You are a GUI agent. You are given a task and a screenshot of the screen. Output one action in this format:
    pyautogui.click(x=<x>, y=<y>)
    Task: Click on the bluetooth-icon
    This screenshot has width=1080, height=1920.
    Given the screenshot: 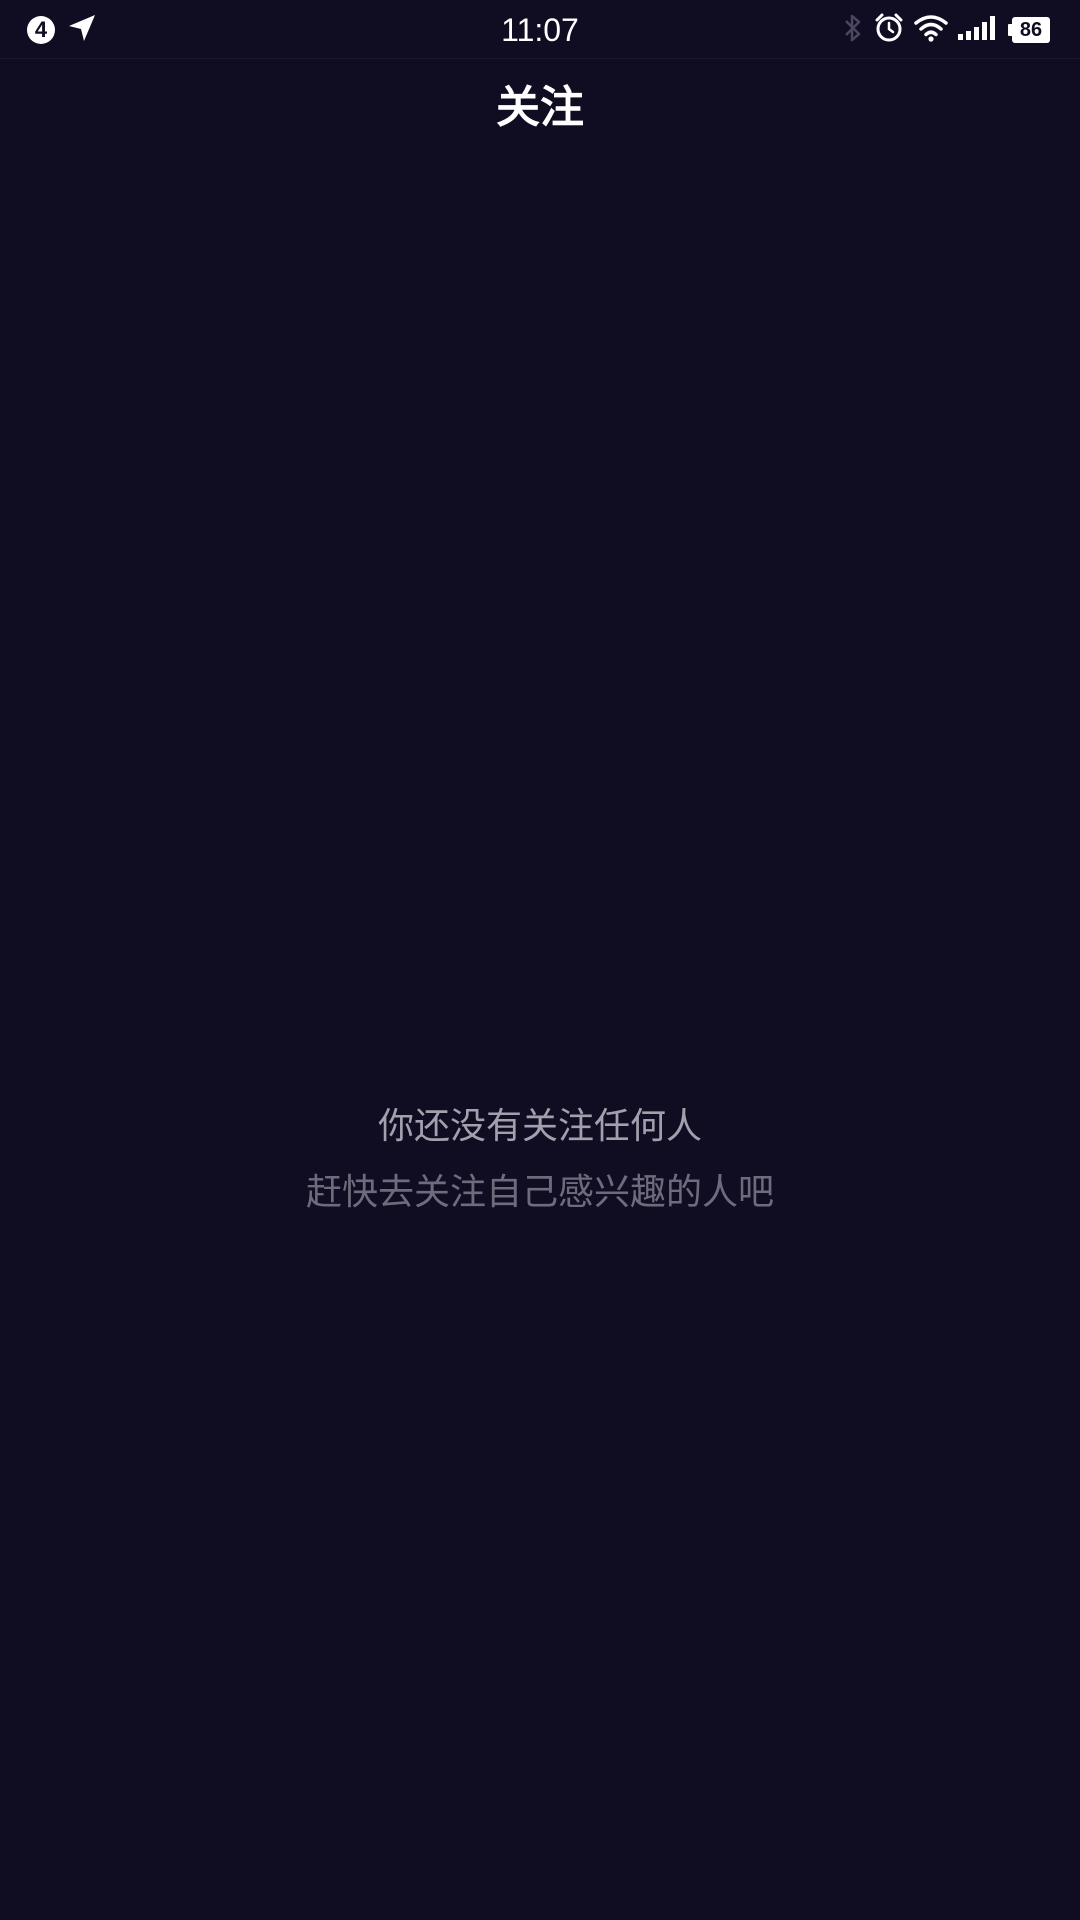 What is the action you would take?
    pyautogui.click(x=853, y=30)
    